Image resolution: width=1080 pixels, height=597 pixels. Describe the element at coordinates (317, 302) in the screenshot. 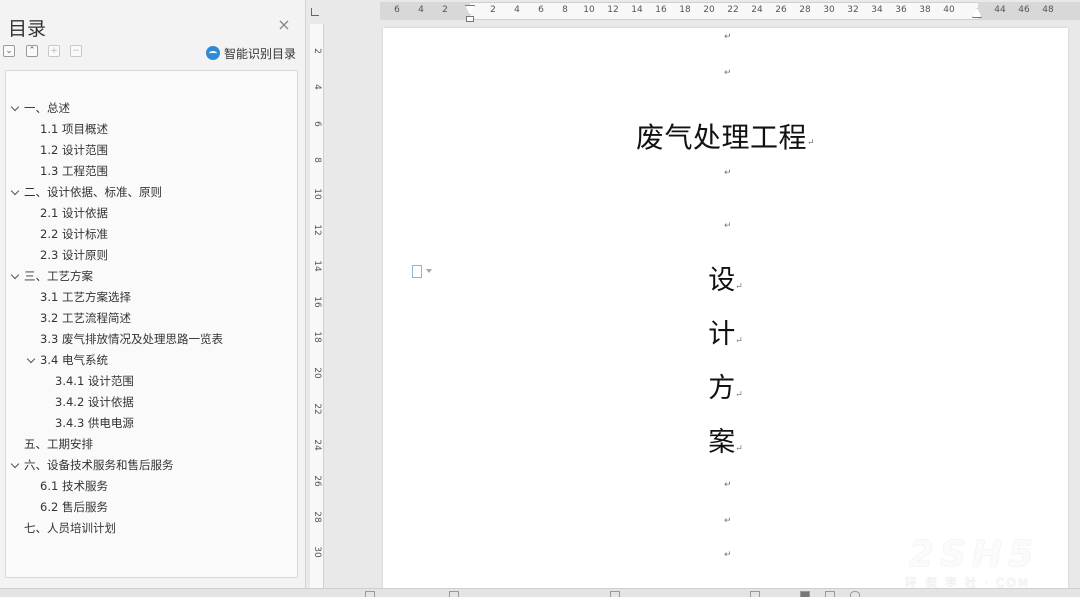

I see `ruler-tick: 16` at that location.